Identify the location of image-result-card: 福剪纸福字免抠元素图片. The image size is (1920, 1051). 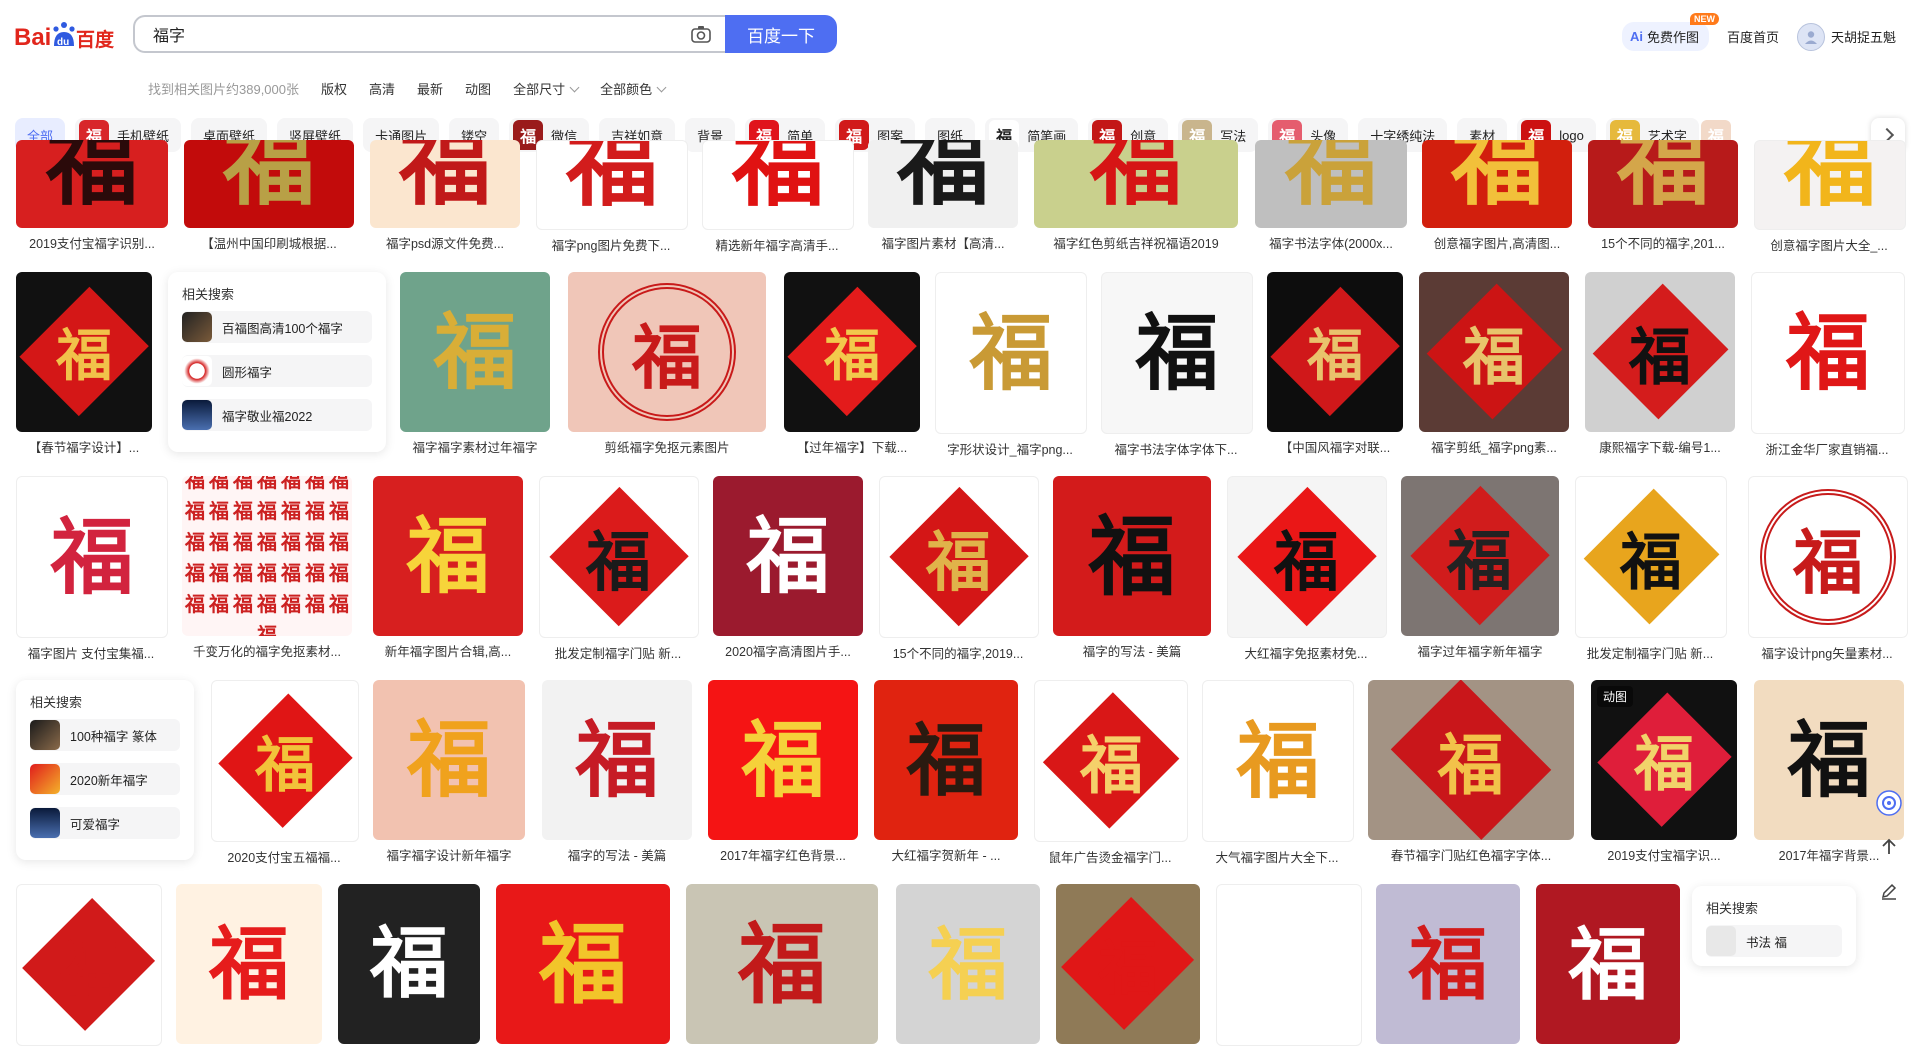
(667, 364).